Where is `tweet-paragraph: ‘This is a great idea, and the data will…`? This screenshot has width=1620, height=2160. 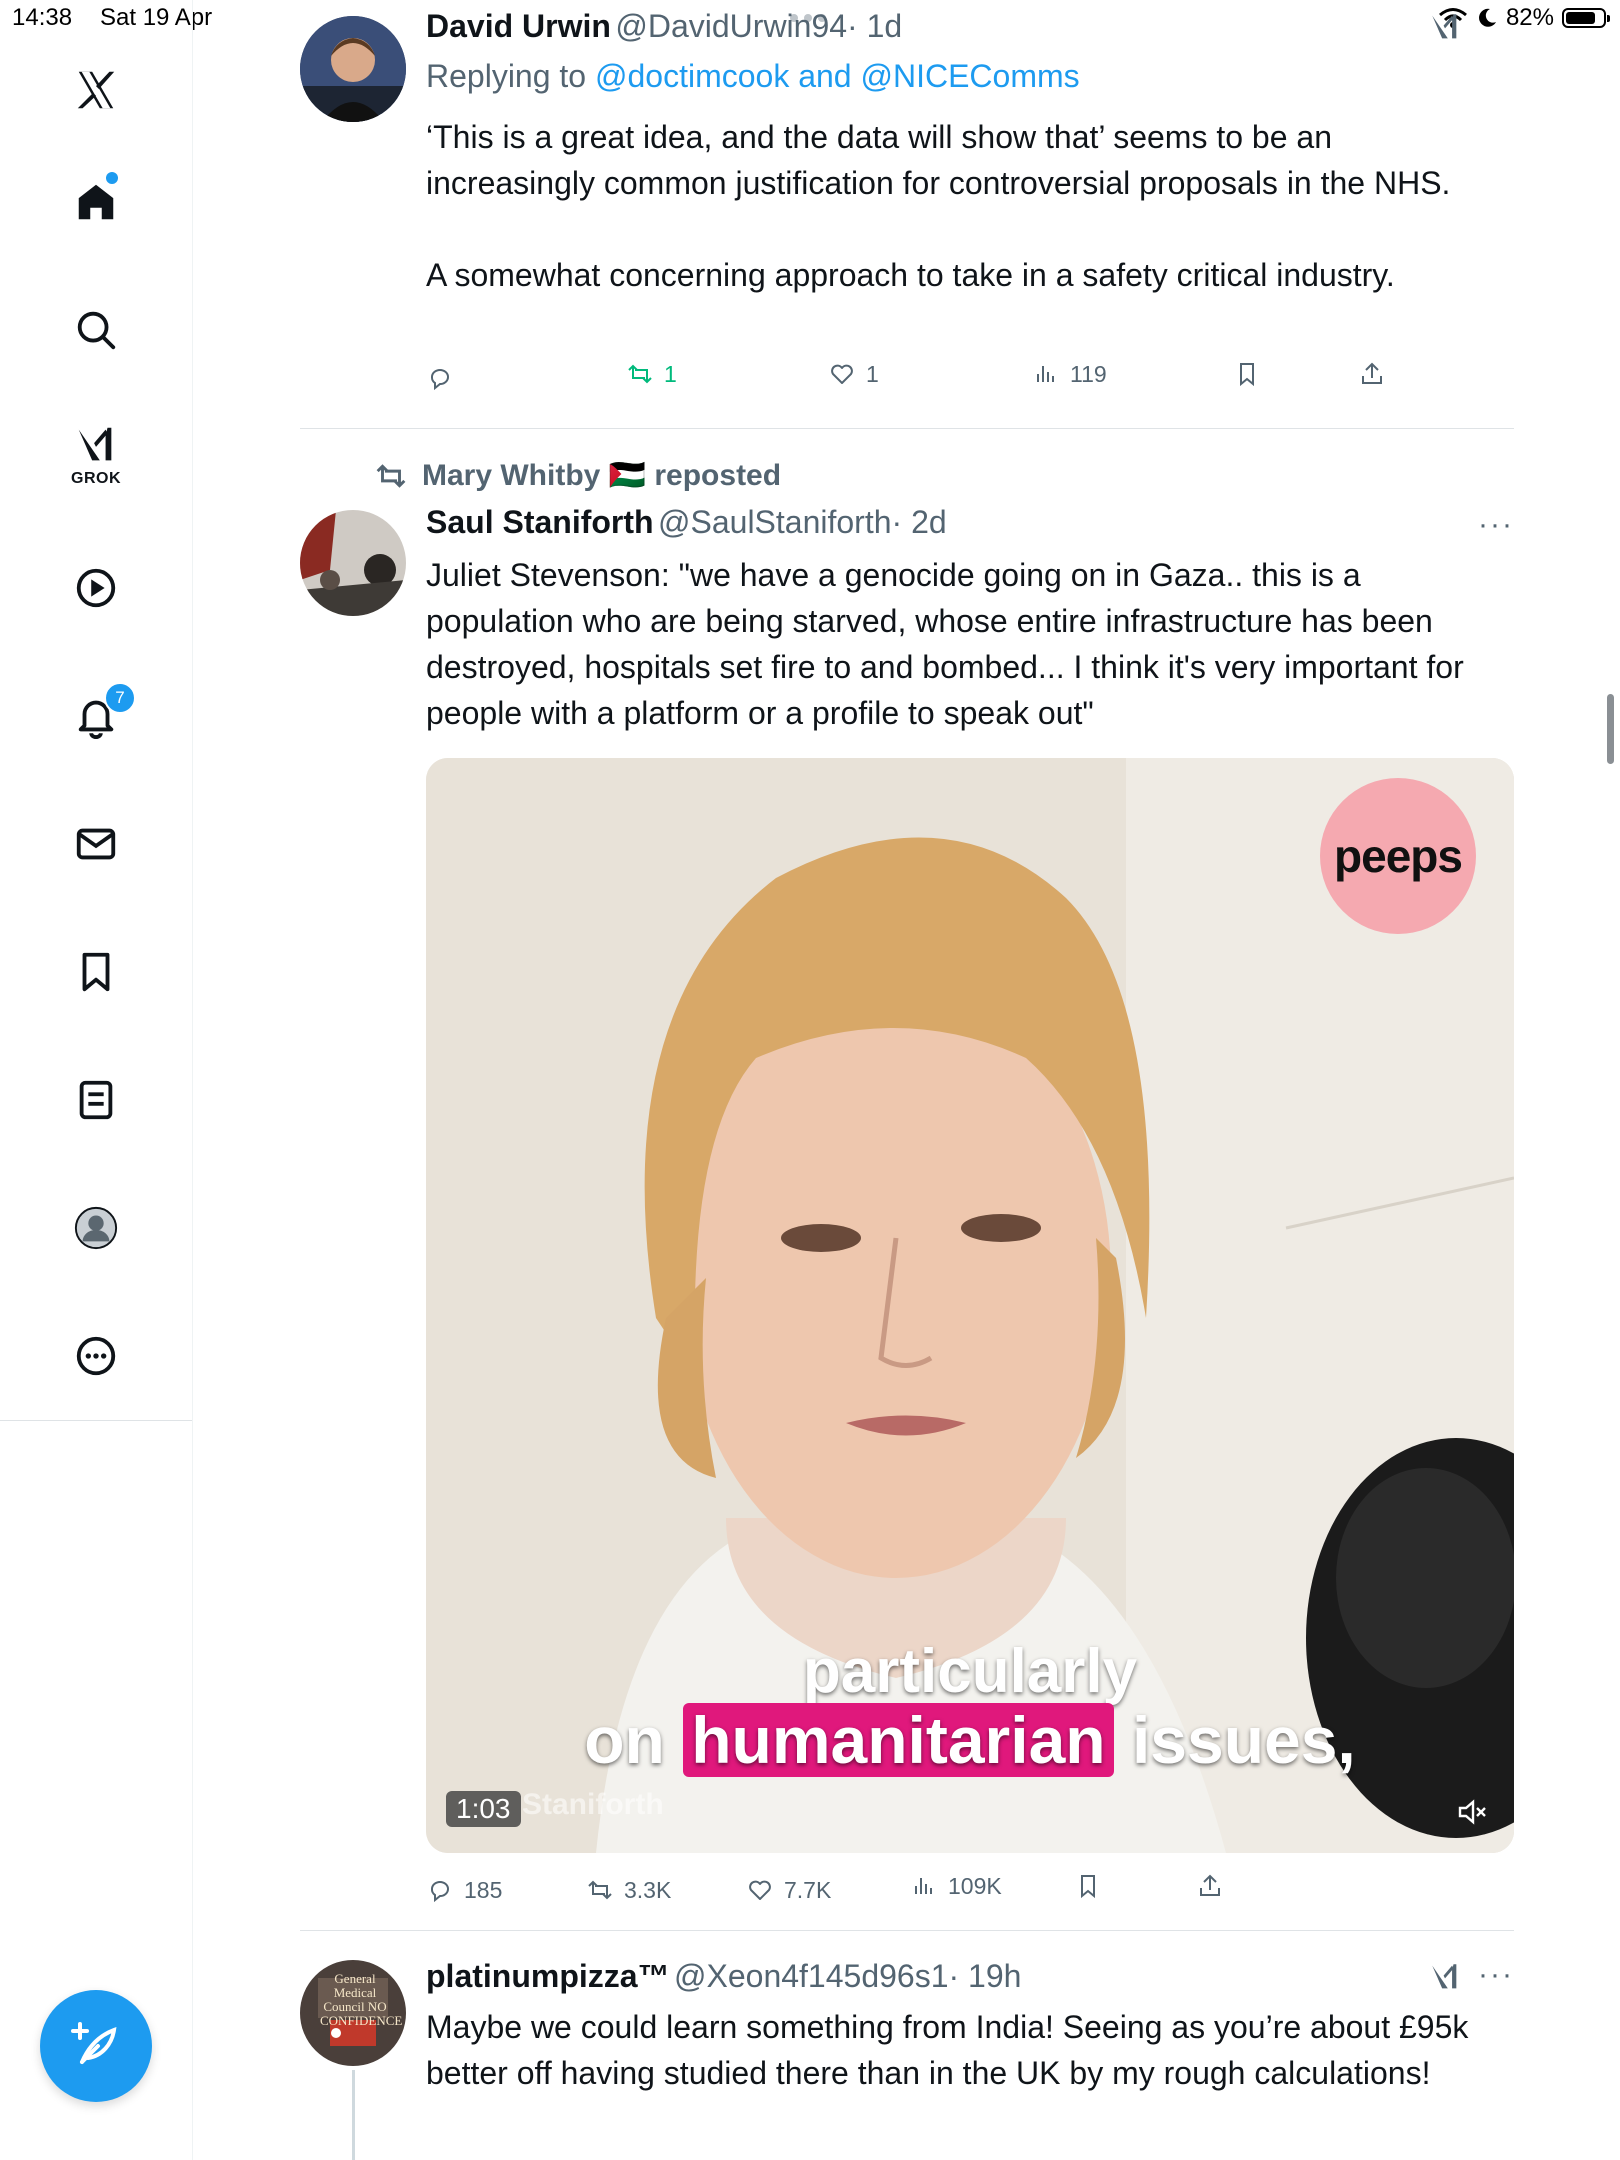
tweet-paragraph: ‘This is a great idea, and the data will… is located at coordinates (938, 160).